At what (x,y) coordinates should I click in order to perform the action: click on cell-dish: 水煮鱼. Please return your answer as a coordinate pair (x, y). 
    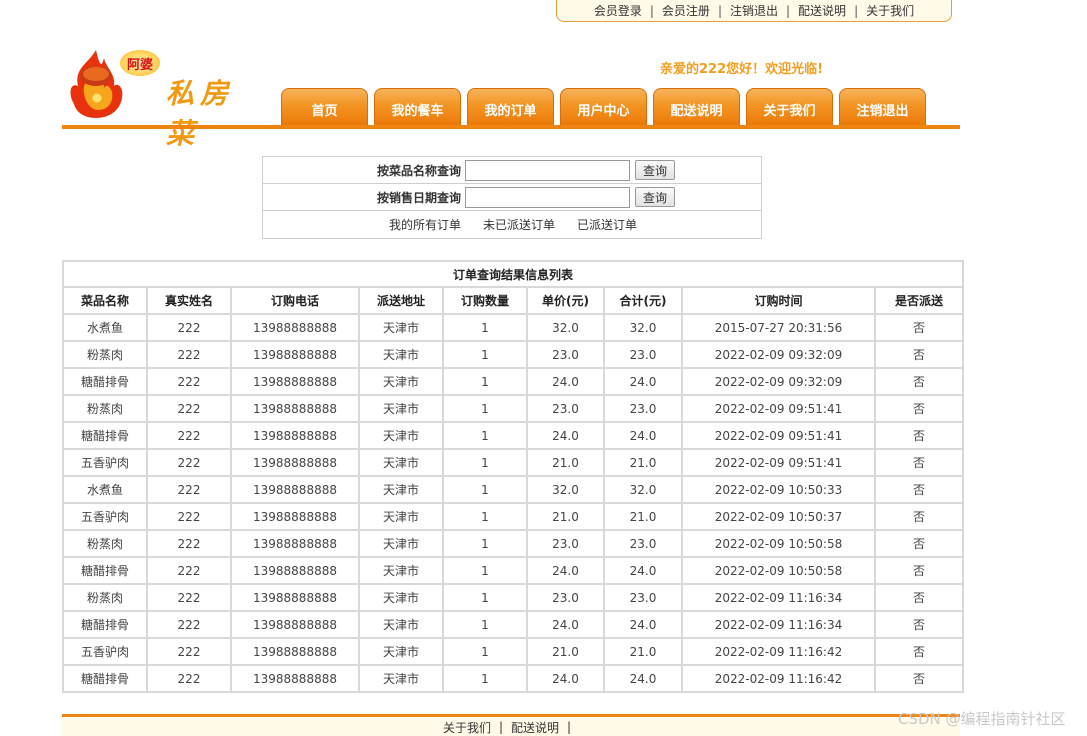
    Looking at the image, I should click on (105, 489).